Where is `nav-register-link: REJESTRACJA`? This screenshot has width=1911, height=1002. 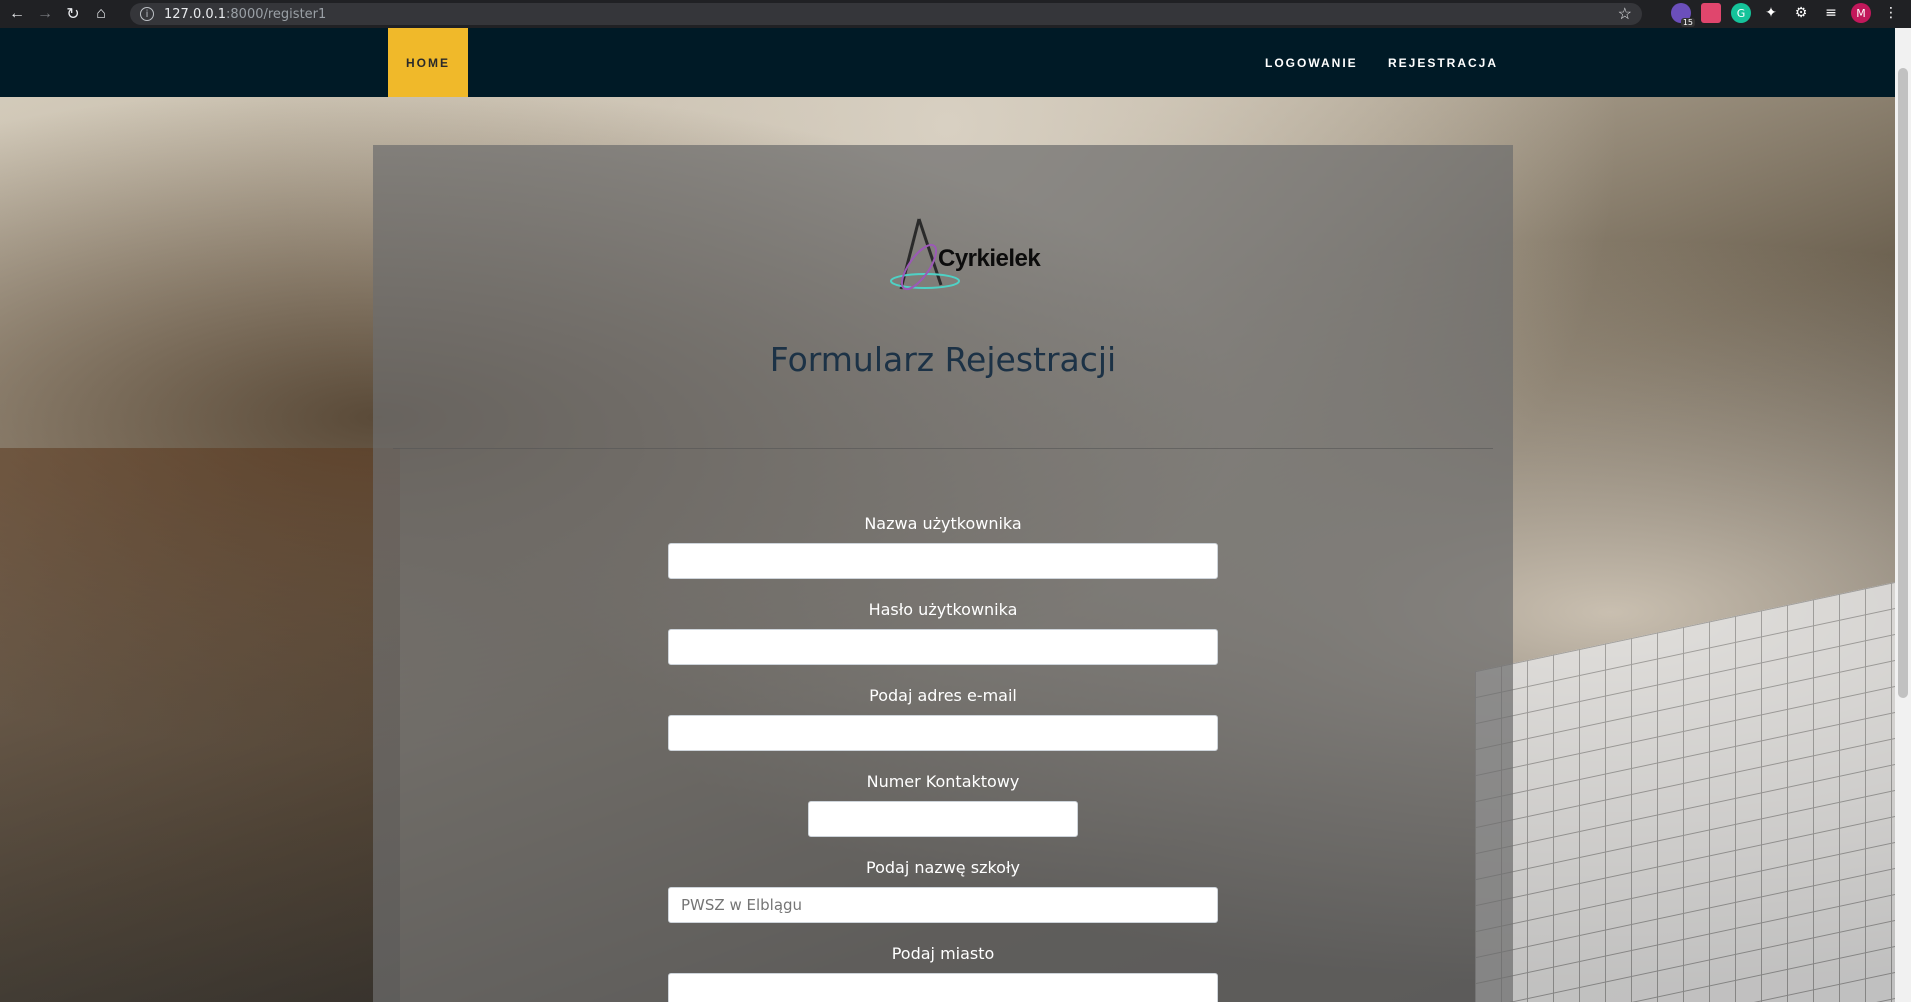
nav-register-link: REJESTRACJA is located at coordinates (1443, 62).